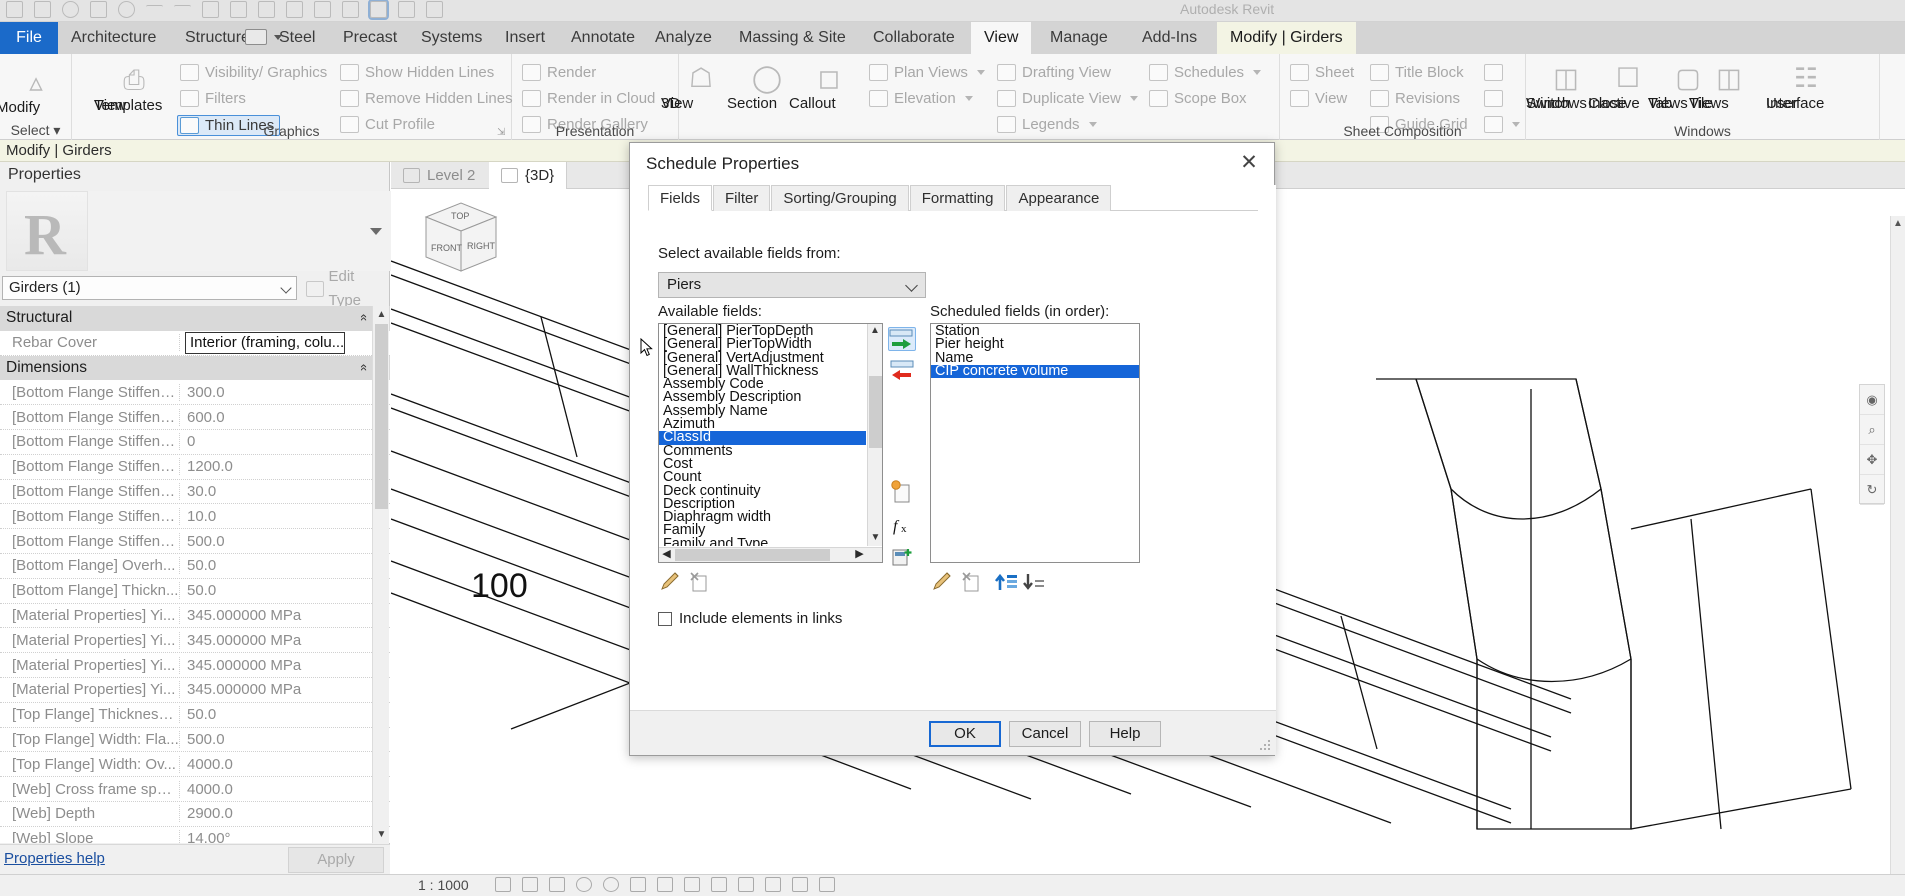  I want to click on zoom-icon: ⌕, so click(1872, 430).